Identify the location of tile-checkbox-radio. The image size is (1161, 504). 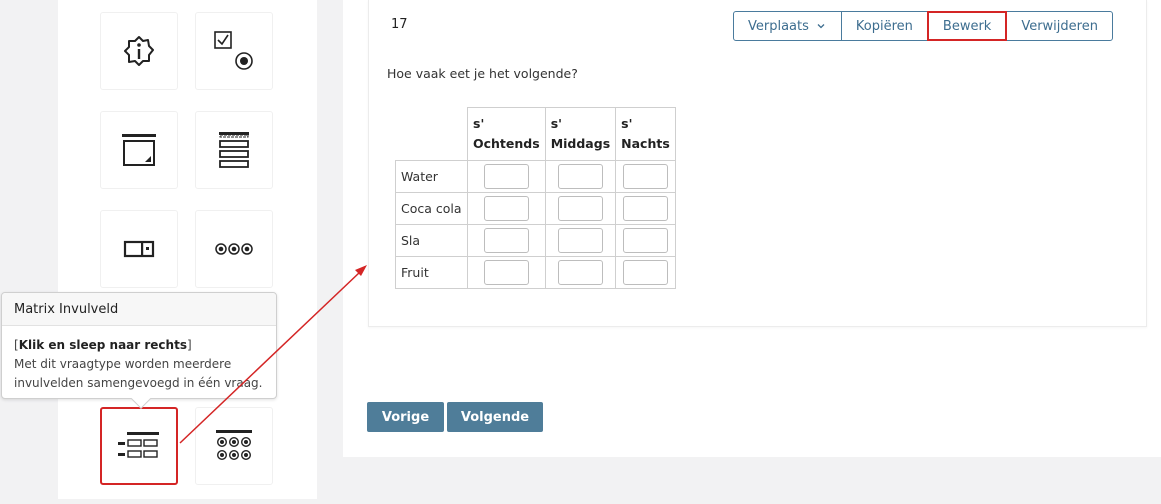
(234, 51).